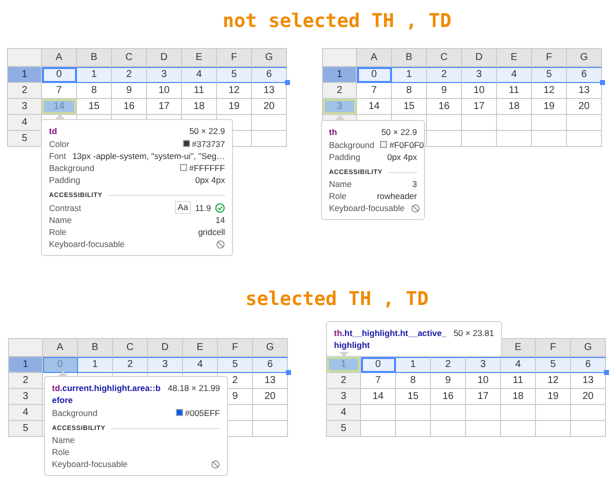 The image size is (614, 500). I want to click on property-label: Contrast, so click(65, 208).